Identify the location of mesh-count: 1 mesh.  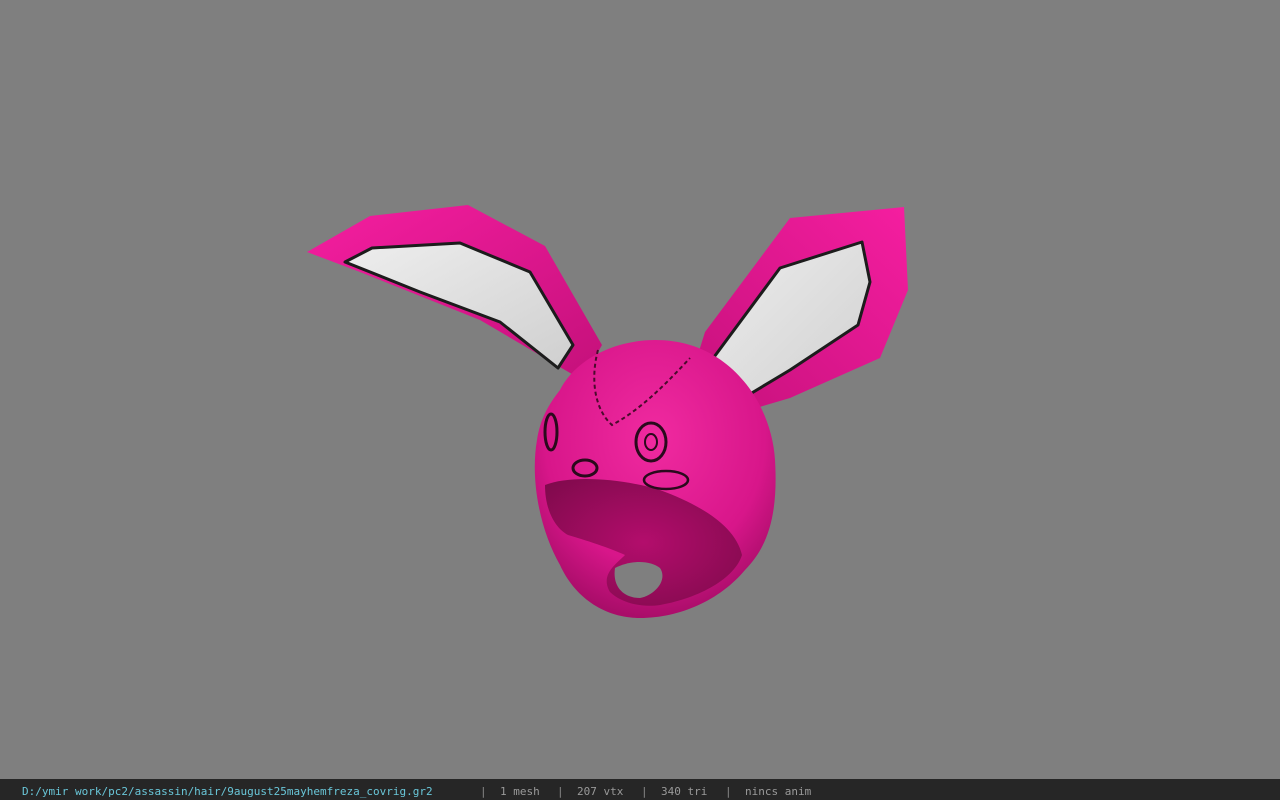
(520, 791).